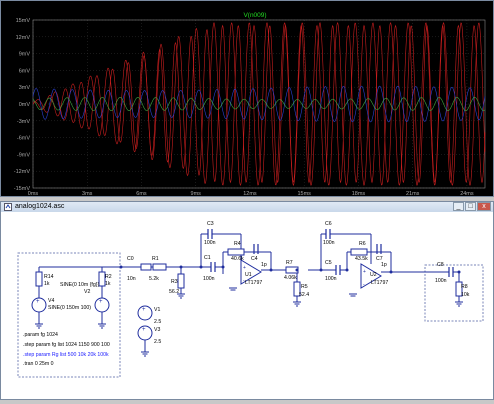 The image size is (494, 404). What do you see at coordinates (328, 263) in the screenshot?
I see `label-c5-name: C5` at bounding box center [328, 263].